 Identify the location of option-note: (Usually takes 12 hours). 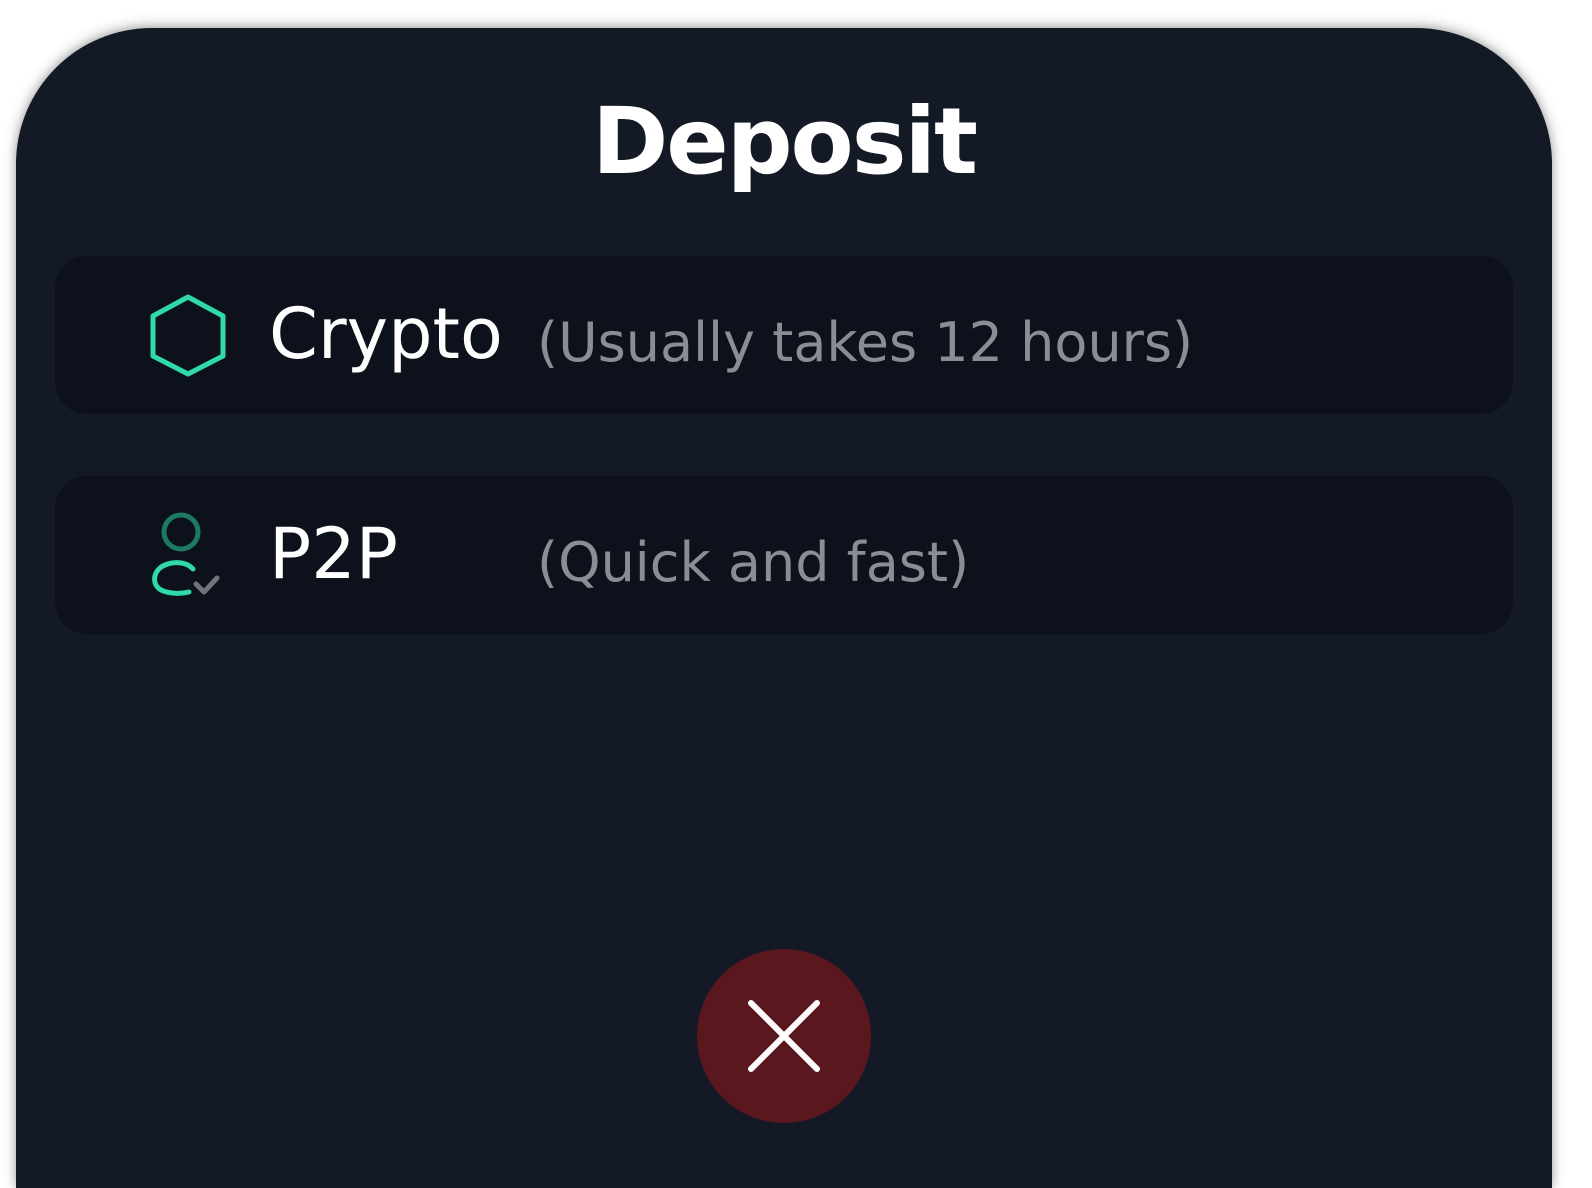
(865, 342).